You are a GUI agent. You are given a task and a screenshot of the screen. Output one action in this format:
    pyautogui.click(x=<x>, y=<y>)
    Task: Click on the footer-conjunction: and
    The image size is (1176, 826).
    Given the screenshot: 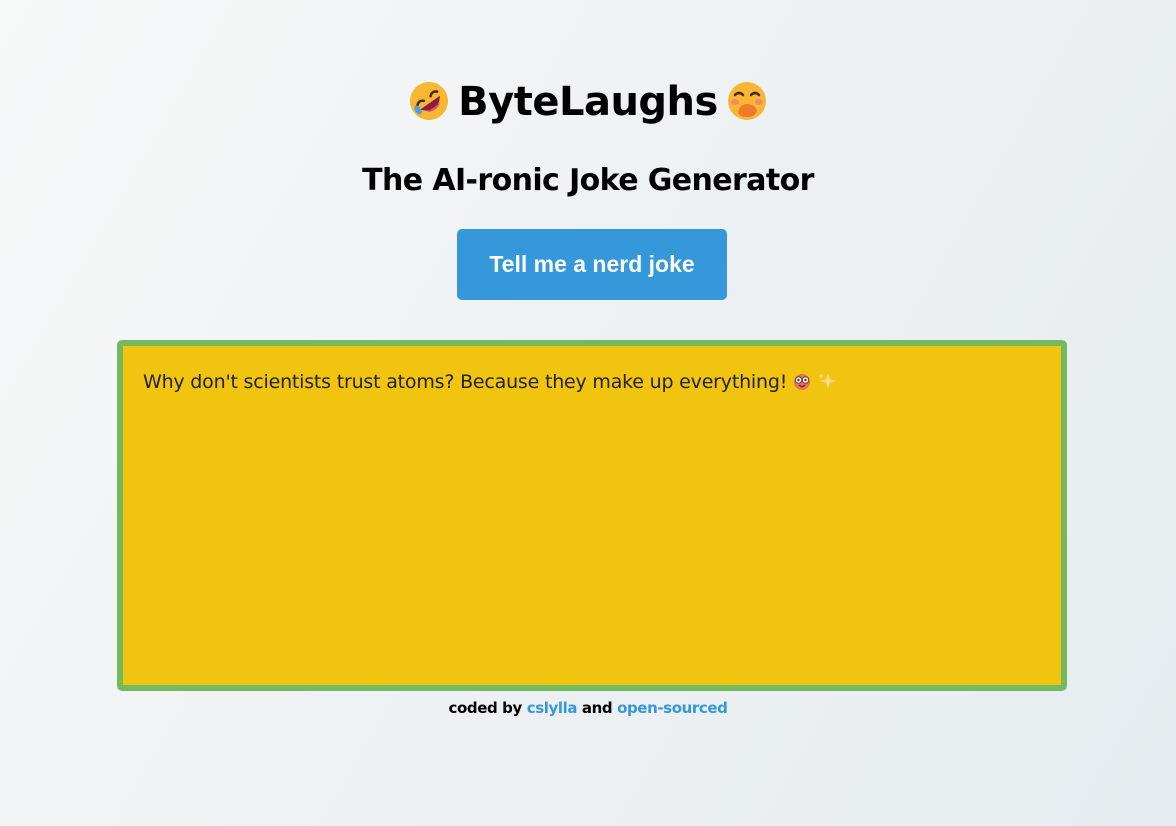 What is the action you would take?
    pyautogui.click(x=597, y=708)
    